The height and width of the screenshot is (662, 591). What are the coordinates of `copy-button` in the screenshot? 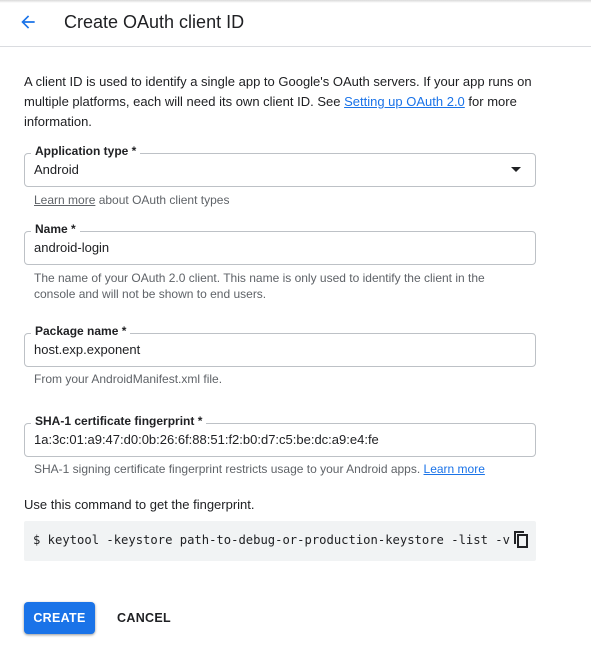 It's located at (520, 540).